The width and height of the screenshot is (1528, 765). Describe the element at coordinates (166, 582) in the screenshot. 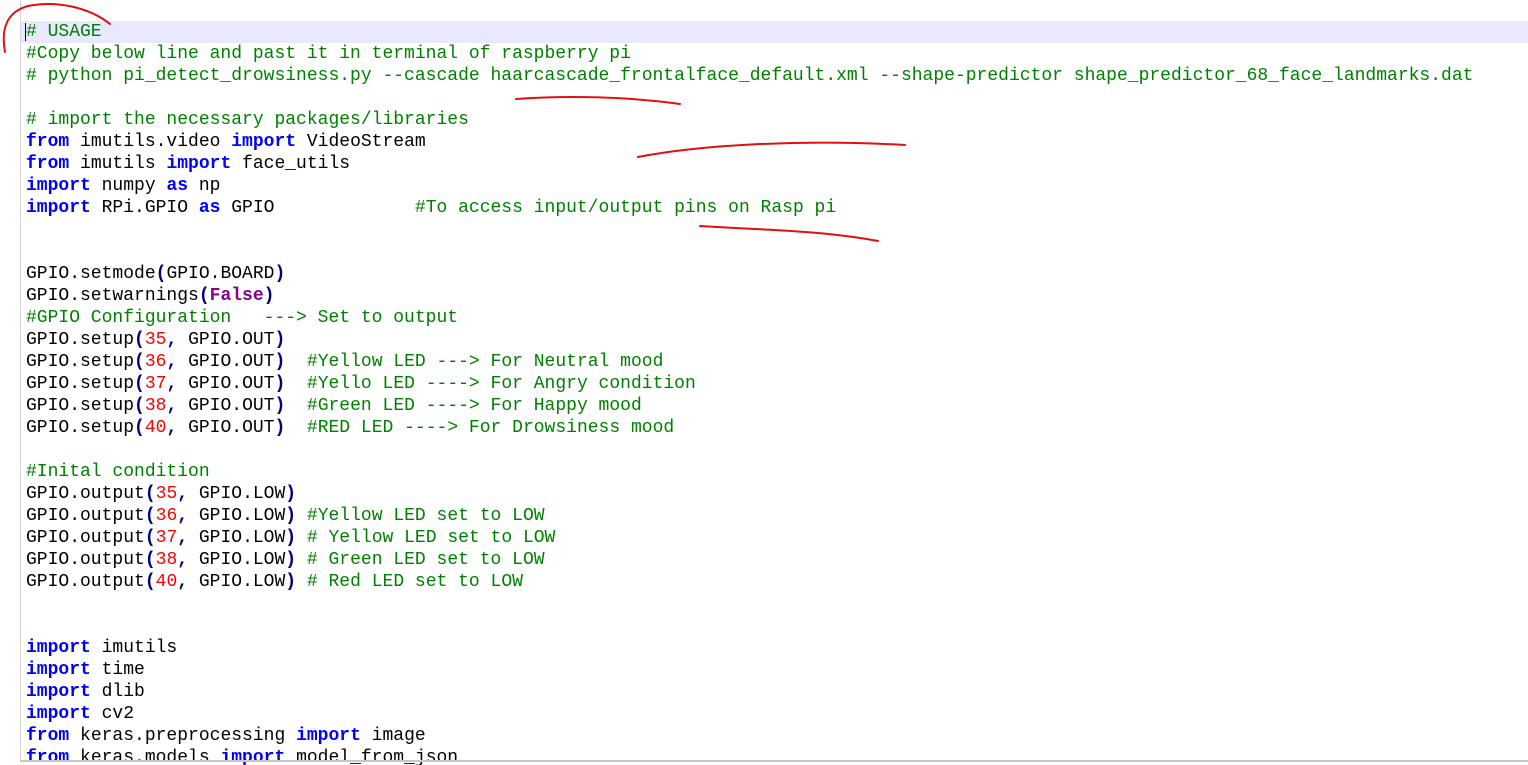

I see `number-token: 40` at that location.